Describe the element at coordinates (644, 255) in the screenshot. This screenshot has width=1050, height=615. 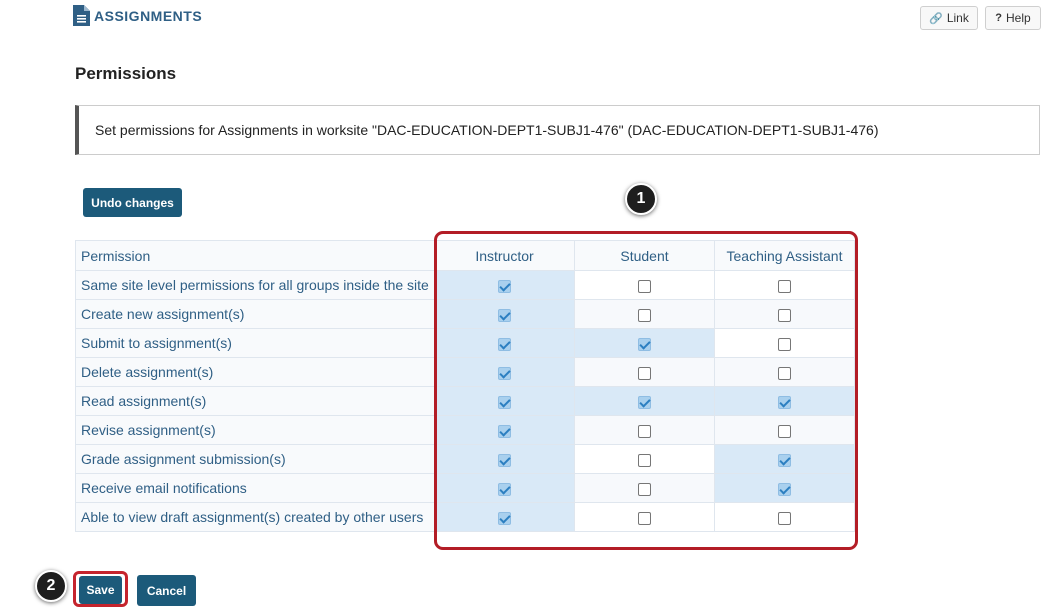
I see `role-header-student: Student` at that location.